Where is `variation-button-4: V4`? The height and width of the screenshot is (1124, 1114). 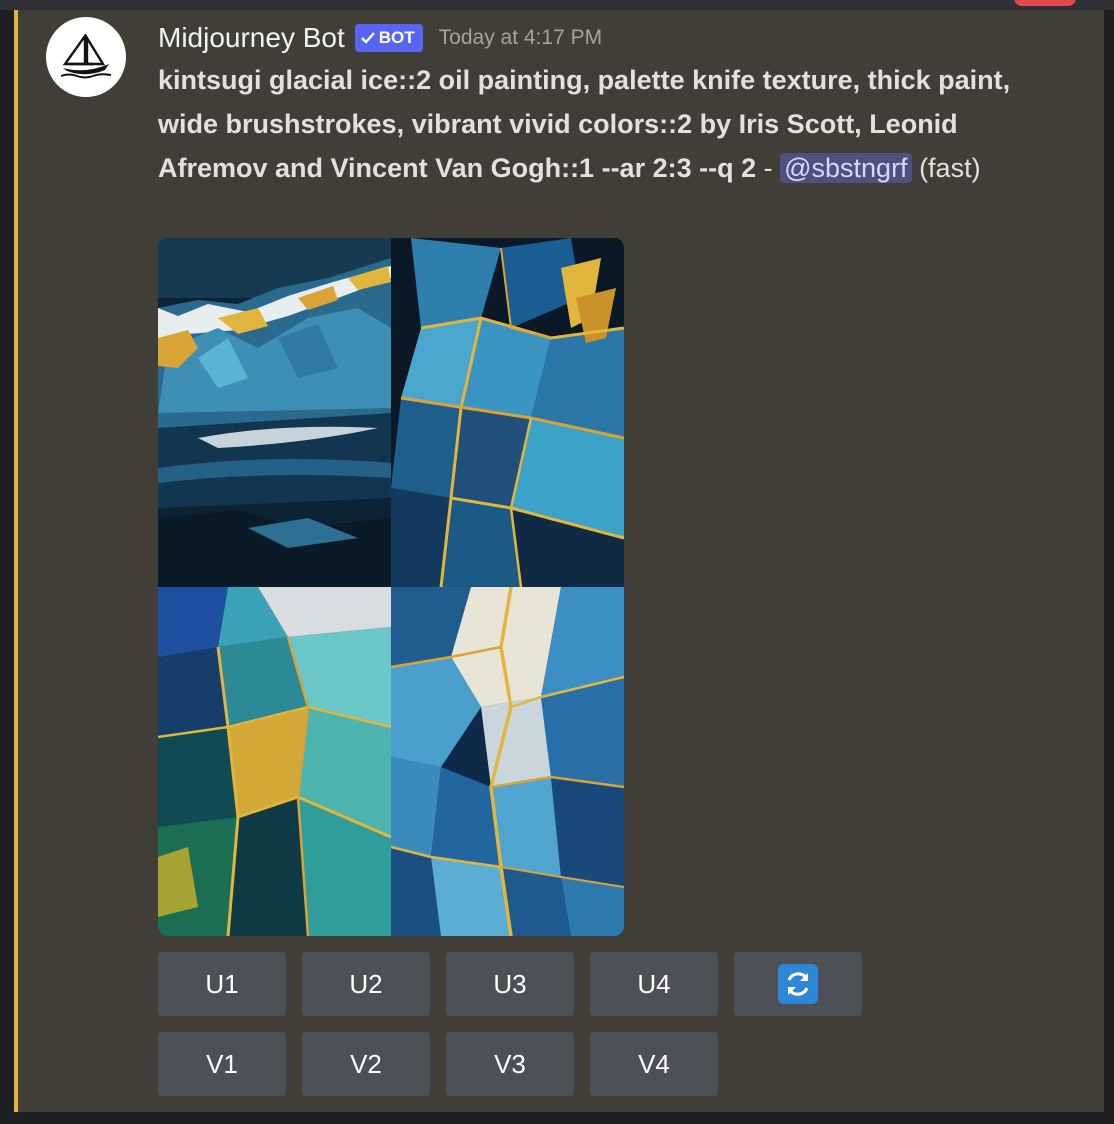
variation-button-4: V4 is located at coordinates (654, 1064).